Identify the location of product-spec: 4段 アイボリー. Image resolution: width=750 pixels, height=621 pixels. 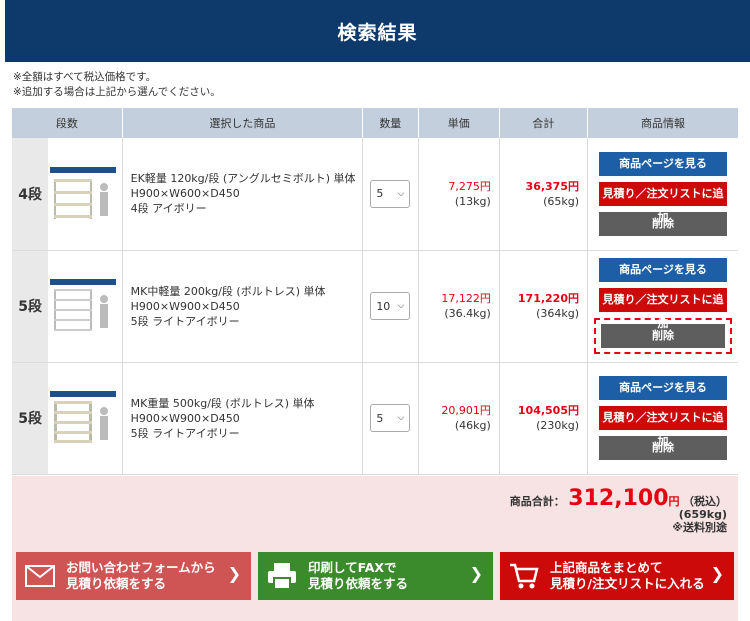
(168, 209).